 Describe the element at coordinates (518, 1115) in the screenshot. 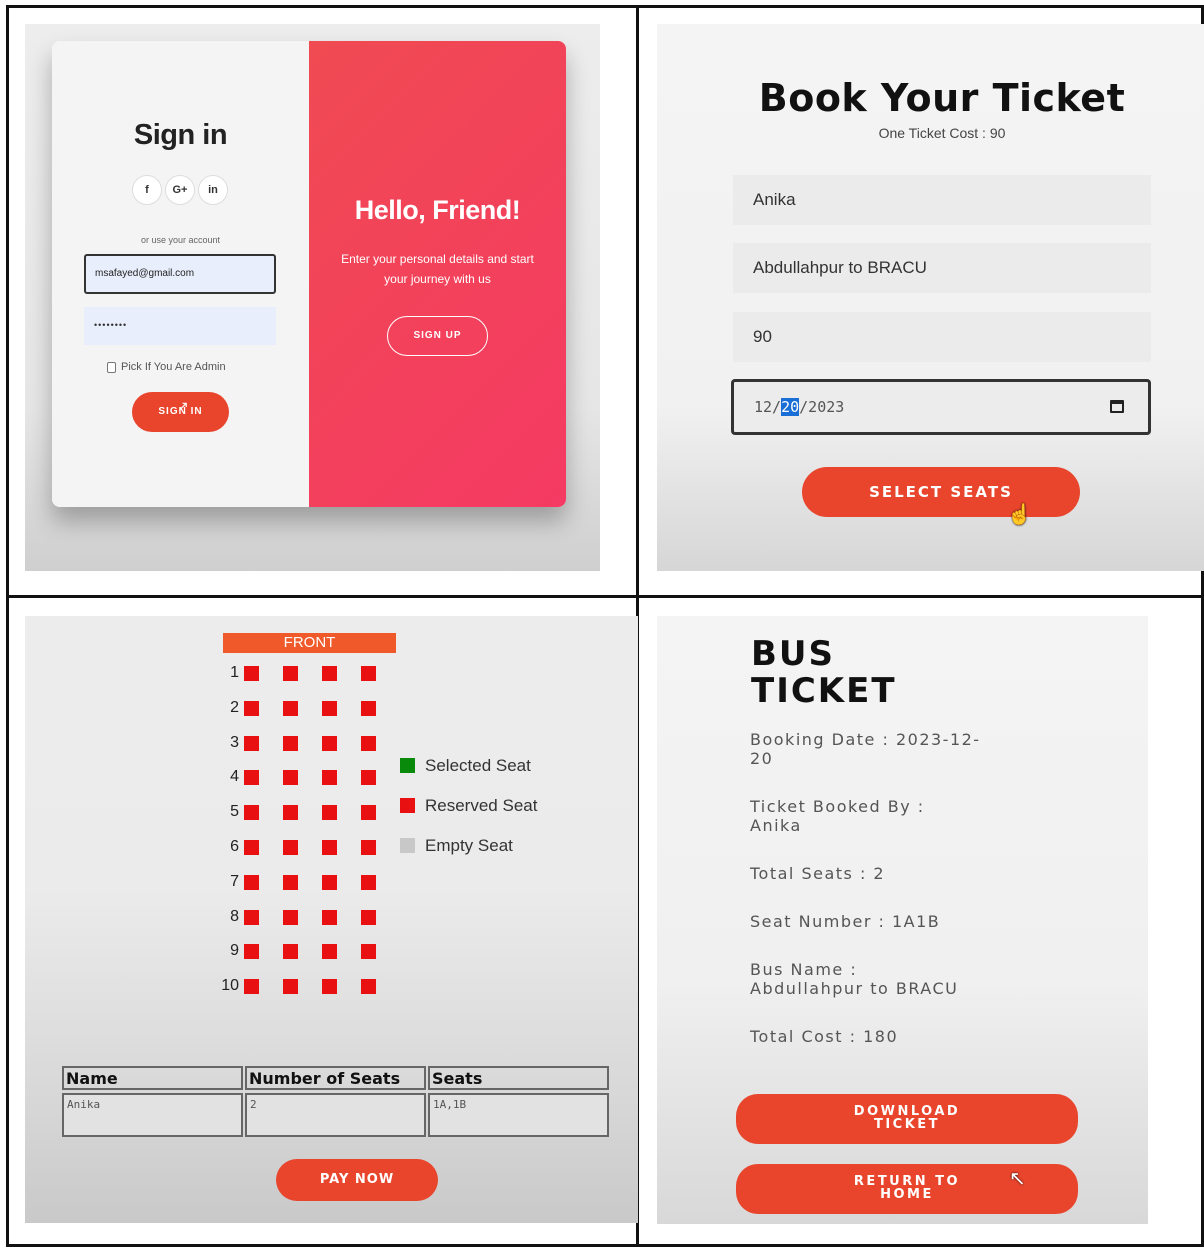

I see `seats-textarea: 1A,1B` at that location.